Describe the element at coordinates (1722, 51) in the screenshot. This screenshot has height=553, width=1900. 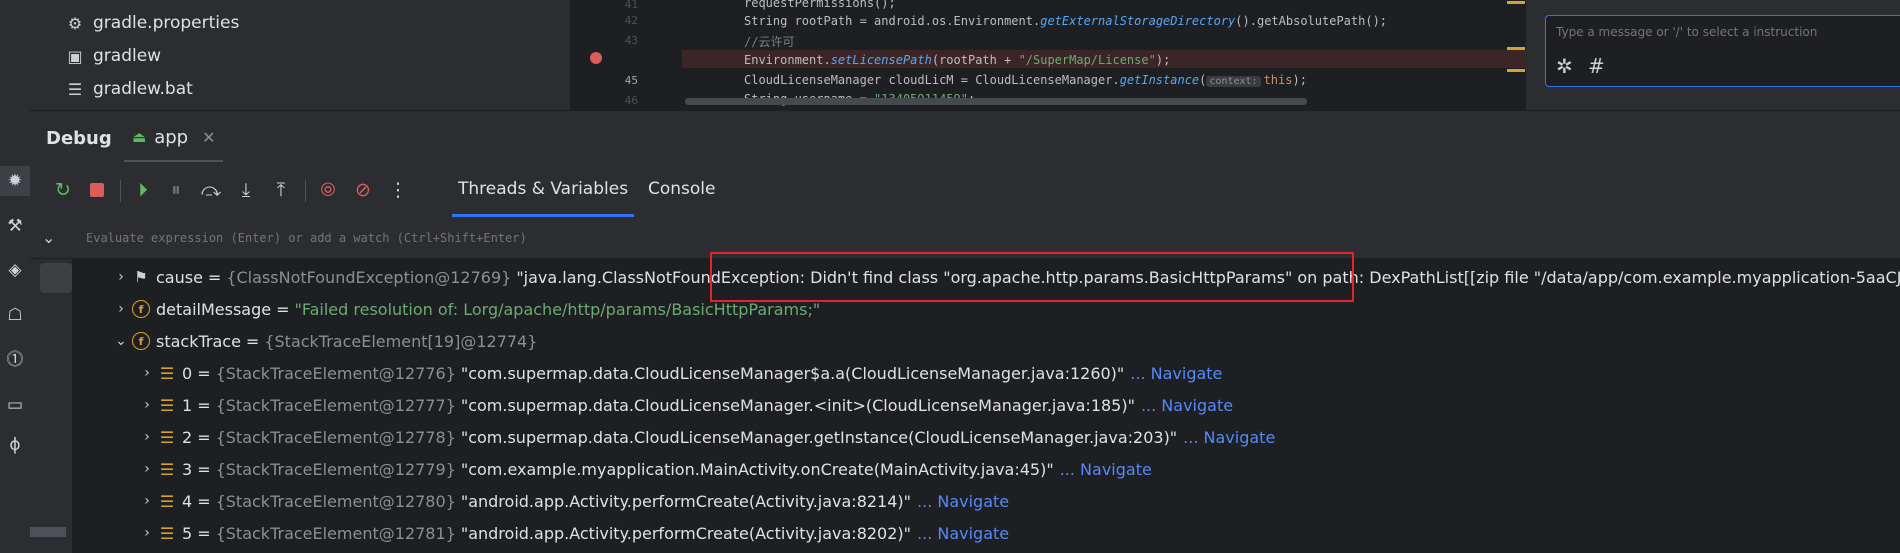
I see `chat-input-box: ✲ #` at that location.